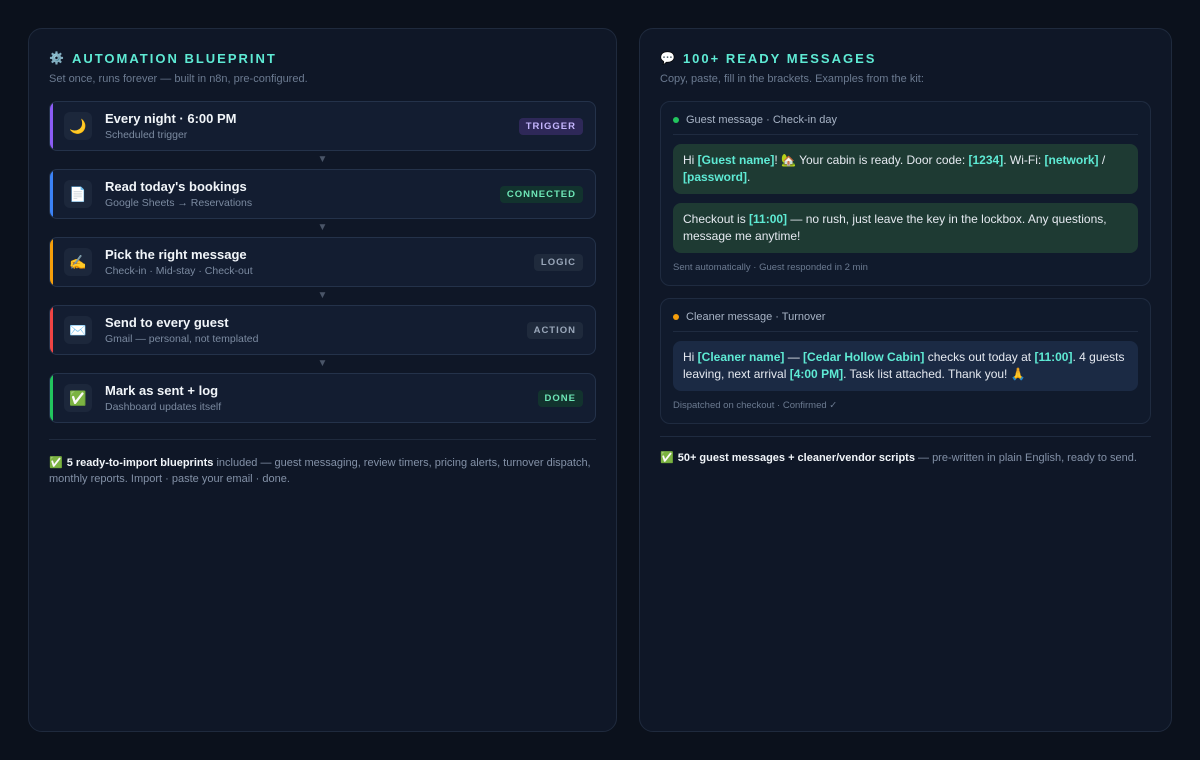 This screenshot has width=1200, height=760. What do you see at coordinates (1102, 160) in the screenshot?
I see `message-text: /` at bounding box center [1102, 160].